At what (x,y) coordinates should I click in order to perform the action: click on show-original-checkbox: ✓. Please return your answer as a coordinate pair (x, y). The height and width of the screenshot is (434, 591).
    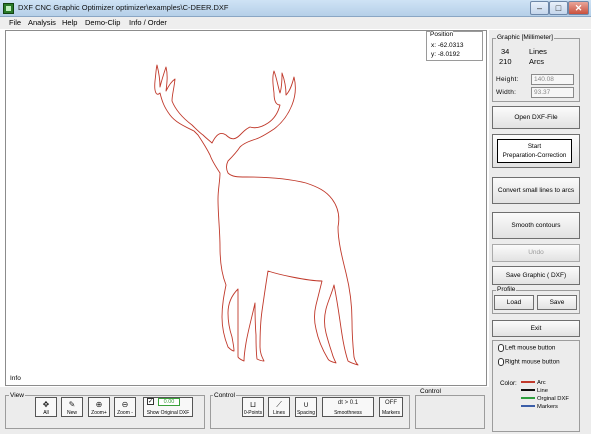
    Looking at the image, I should click on (150, 401).